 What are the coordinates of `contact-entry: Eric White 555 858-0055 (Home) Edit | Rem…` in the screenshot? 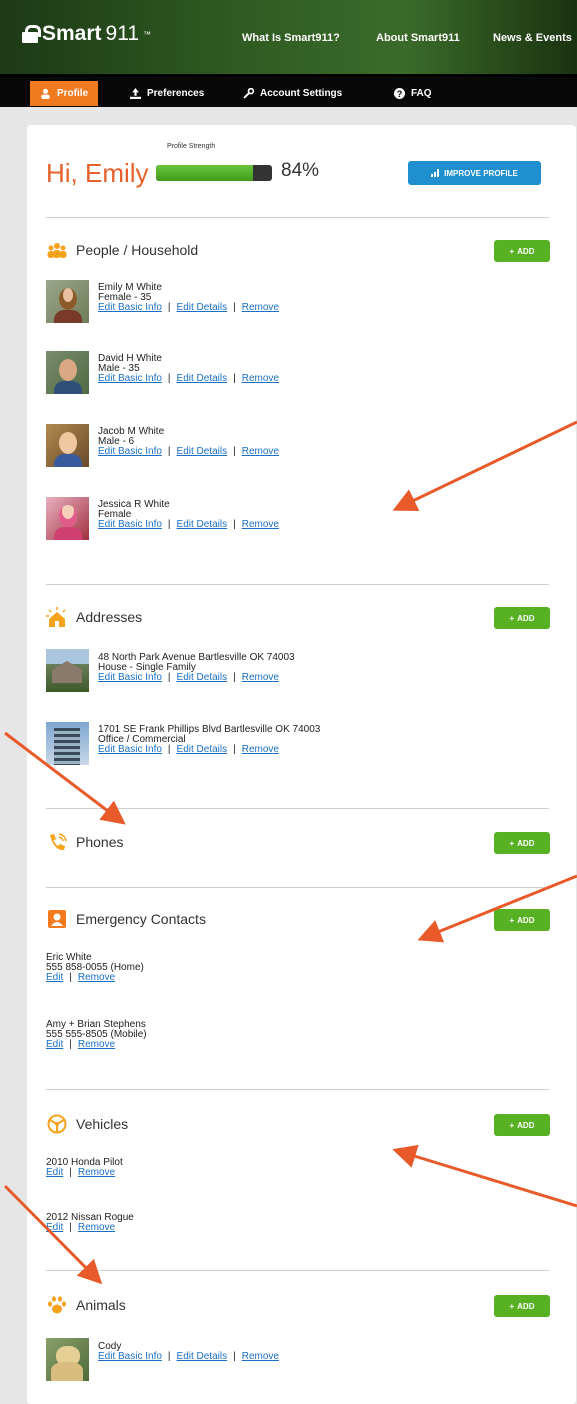 It's located at (95, 967).